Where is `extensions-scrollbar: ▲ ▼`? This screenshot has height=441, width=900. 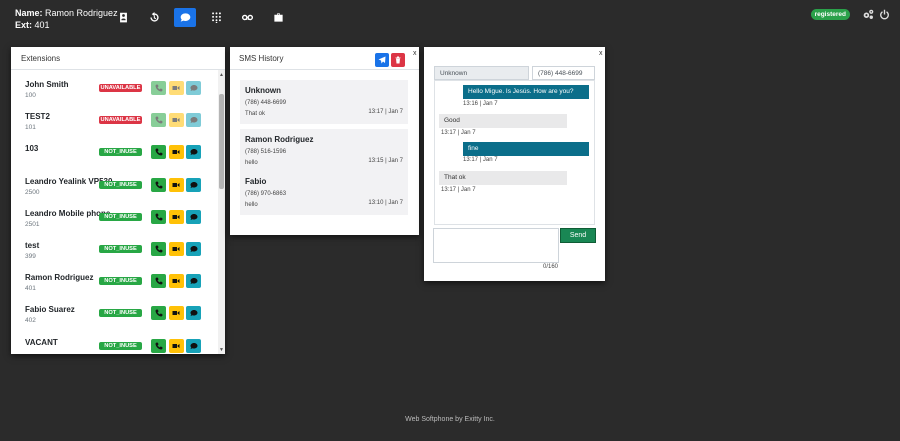 extensions-scrollbar: ▲ ▼ is located at coordinates (221, 212).